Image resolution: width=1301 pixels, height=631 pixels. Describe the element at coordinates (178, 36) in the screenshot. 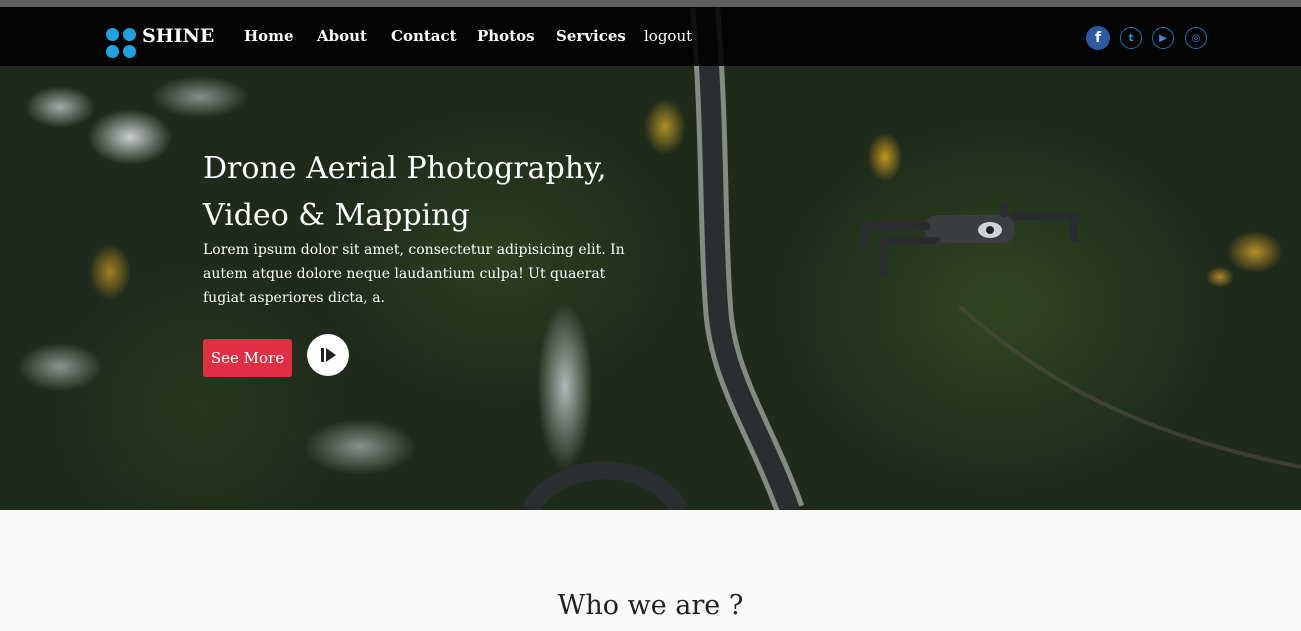

I see `brand-name: SHINE` at that location.